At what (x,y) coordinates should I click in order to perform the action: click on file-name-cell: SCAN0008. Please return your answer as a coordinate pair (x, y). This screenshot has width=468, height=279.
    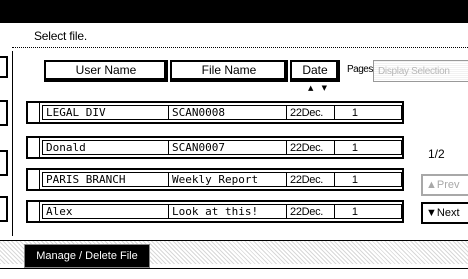
    Looking at the image, I should click on (227, 112).